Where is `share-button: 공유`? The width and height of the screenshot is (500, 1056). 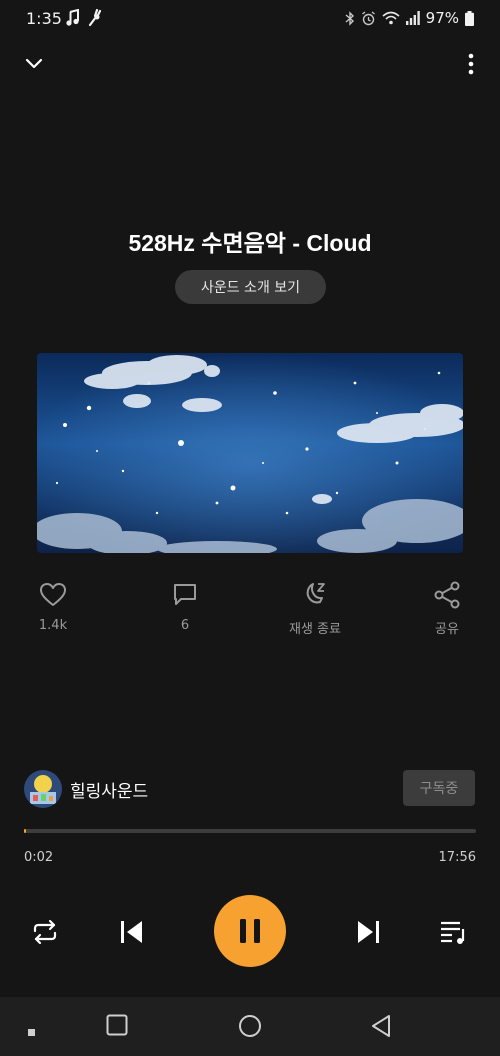 share-button: 공유 is located at coordinates (447, 608).